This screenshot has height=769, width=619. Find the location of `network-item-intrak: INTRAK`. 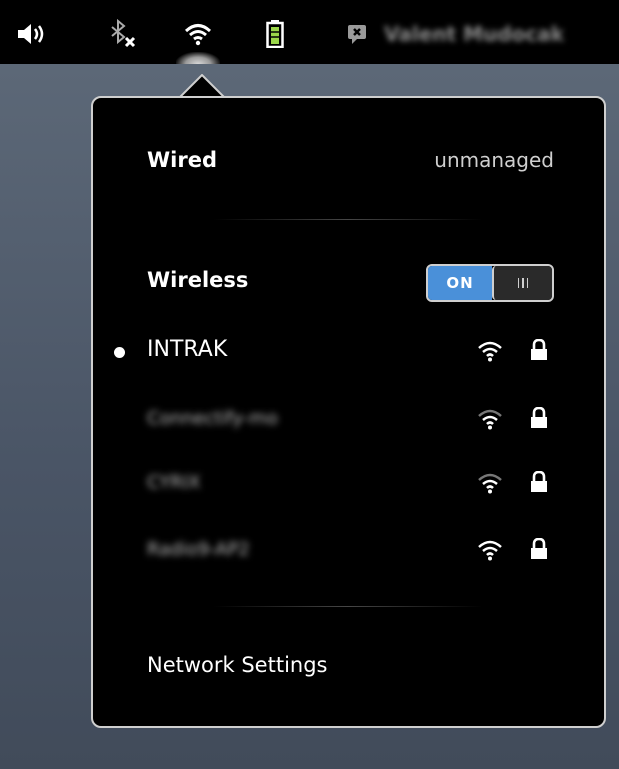

network-item-intrak: INTRAK is located at coordinates (348, 351).